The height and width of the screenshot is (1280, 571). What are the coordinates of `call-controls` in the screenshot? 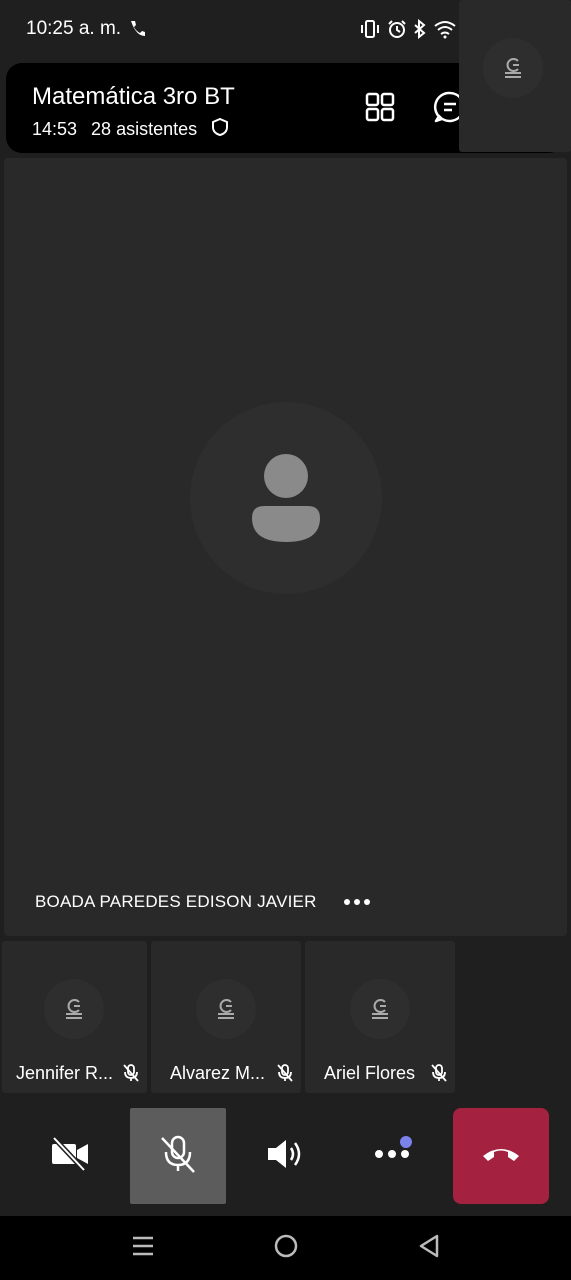 It's located at (285, 1156).